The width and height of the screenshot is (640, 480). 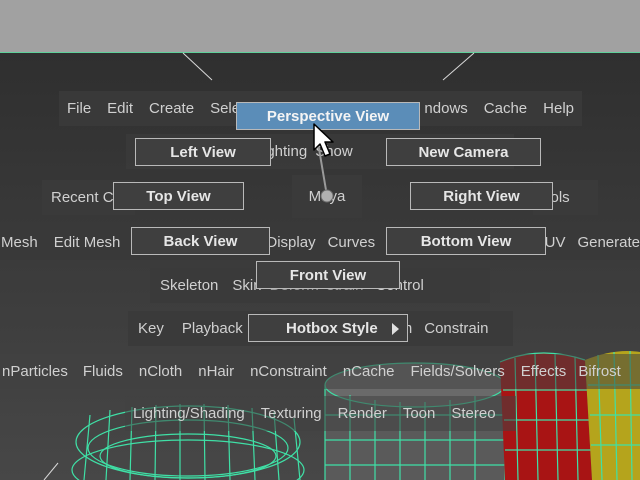 What do you see at coordinates (323, 140) in the screenshot?
I see `mouse-cursor-icon` at bounding box center [323, 140].